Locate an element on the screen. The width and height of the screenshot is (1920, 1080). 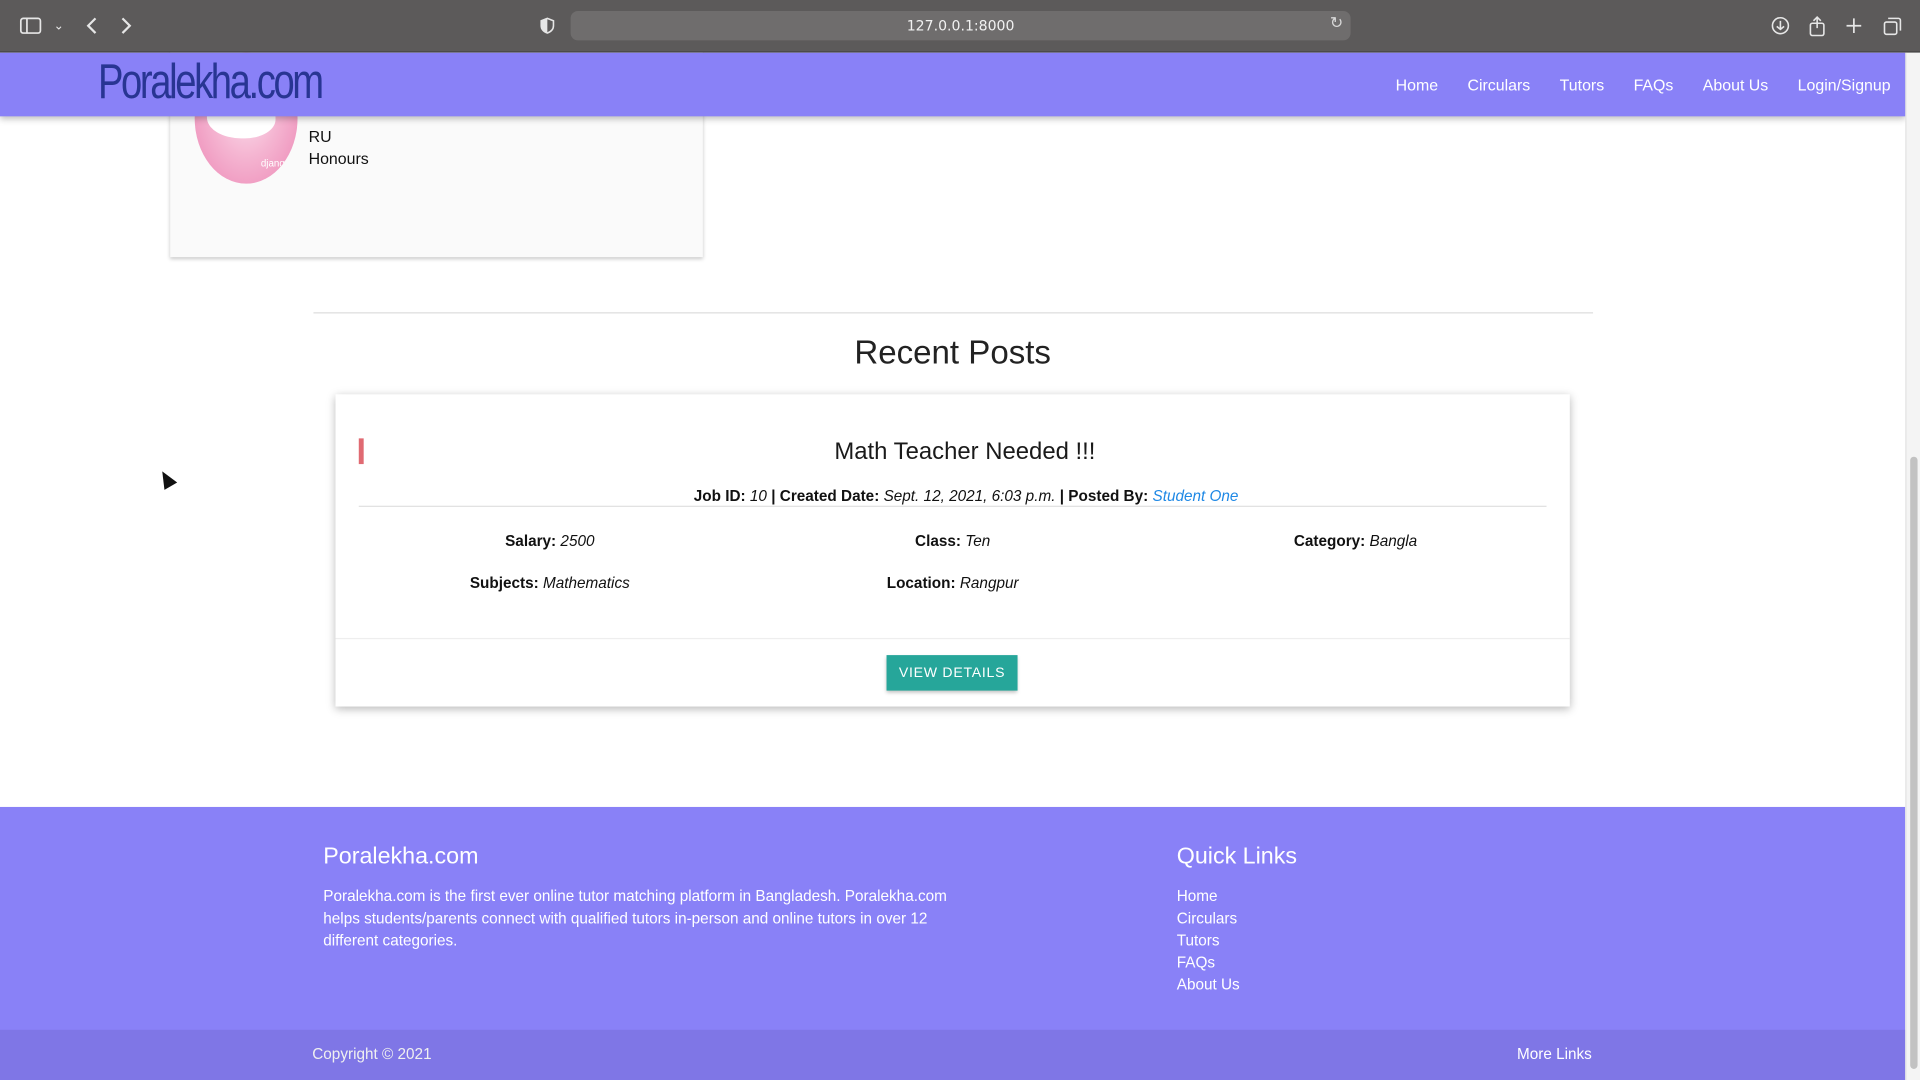
browser-toolbar: ⌄ 127.0.0.1:8000 ↻ is located at coordinates (960, 26).